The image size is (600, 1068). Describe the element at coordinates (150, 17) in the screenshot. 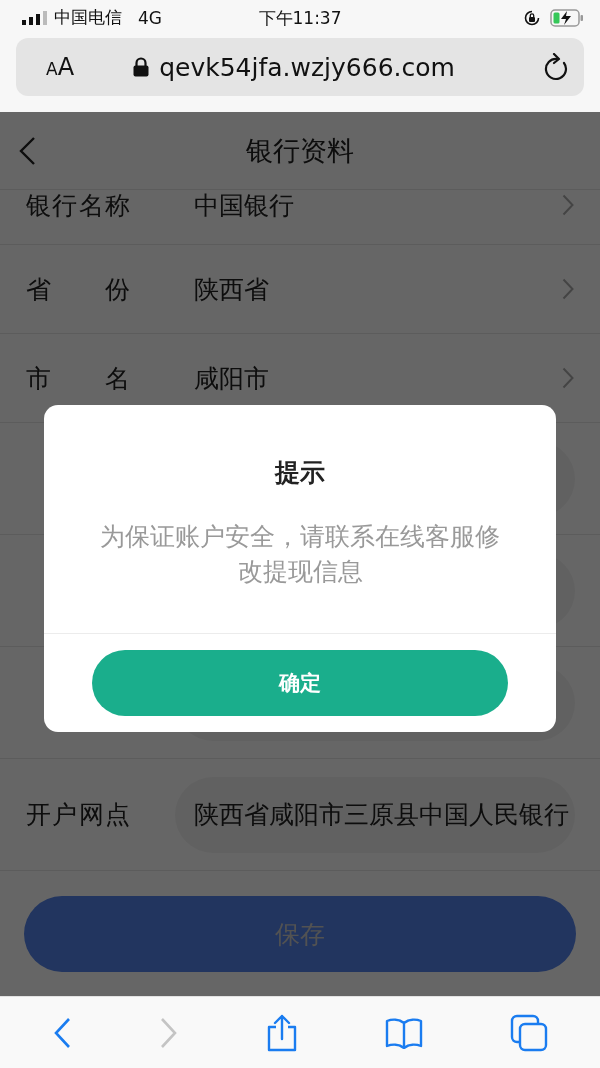

I see `network-type: 4G` at that location.